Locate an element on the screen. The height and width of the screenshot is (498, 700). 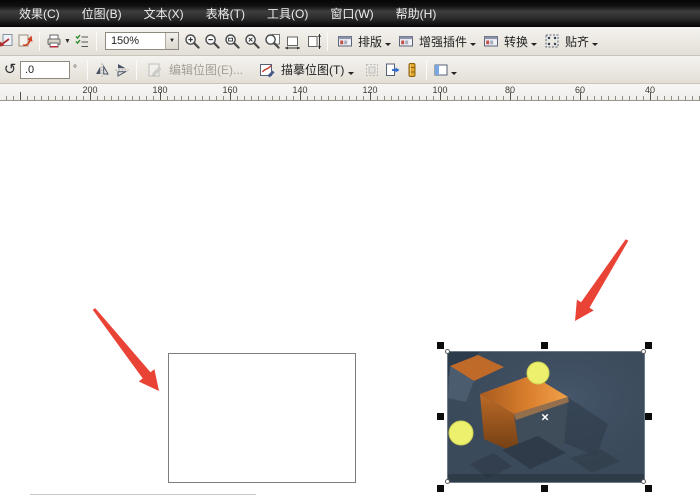
selection-handle-bottom-center is located at coordinates (544, 488).